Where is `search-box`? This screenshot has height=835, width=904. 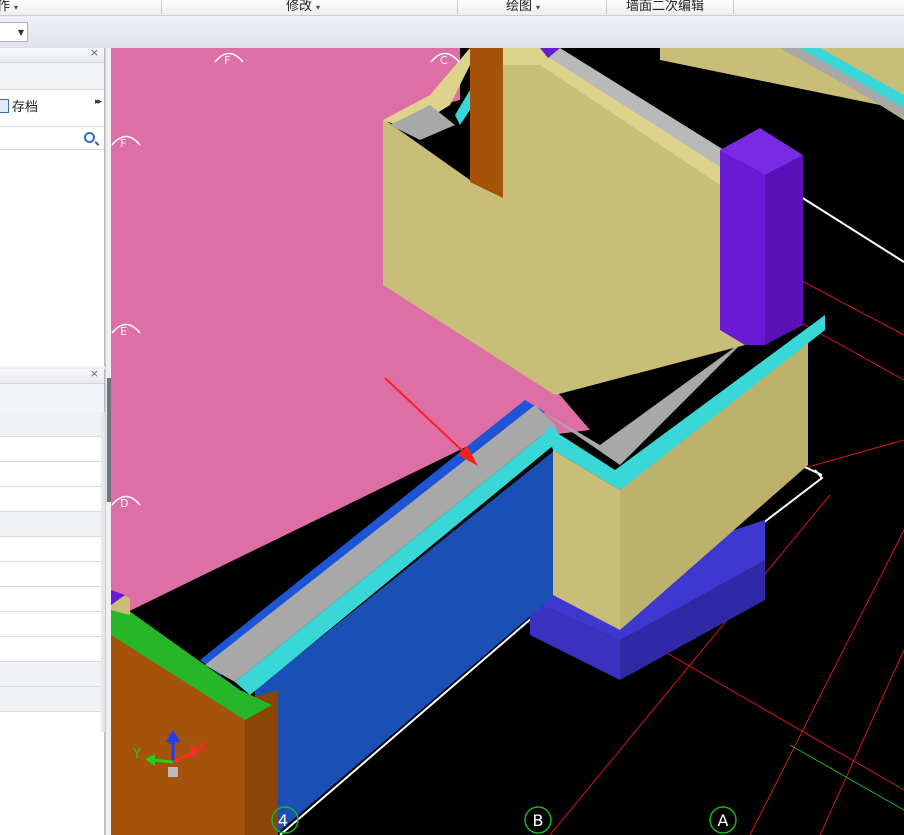
search-box is located at coordinates (52, 138).